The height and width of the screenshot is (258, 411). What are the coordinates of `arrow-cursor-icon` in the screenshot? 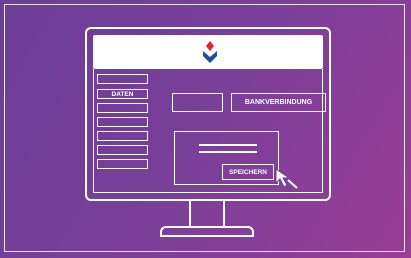 It's located at (286, 178).